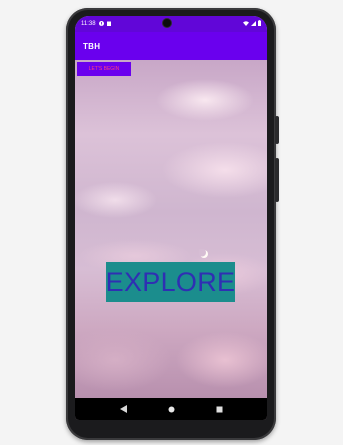 The width and height of the screenshot is (343, 445). What do you see at coordinates (92, 46) in the screenshot?
I see `app-title: TBH` at bounding box center [92, 46].